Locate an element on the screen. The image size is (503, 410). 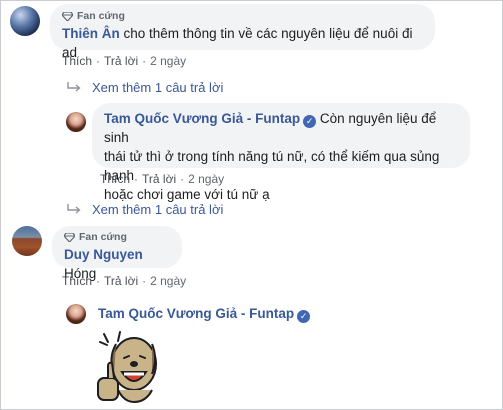
comment-bubble: Fan cứng Duy Nguyen Hóng is located at coordinates (117, 253).